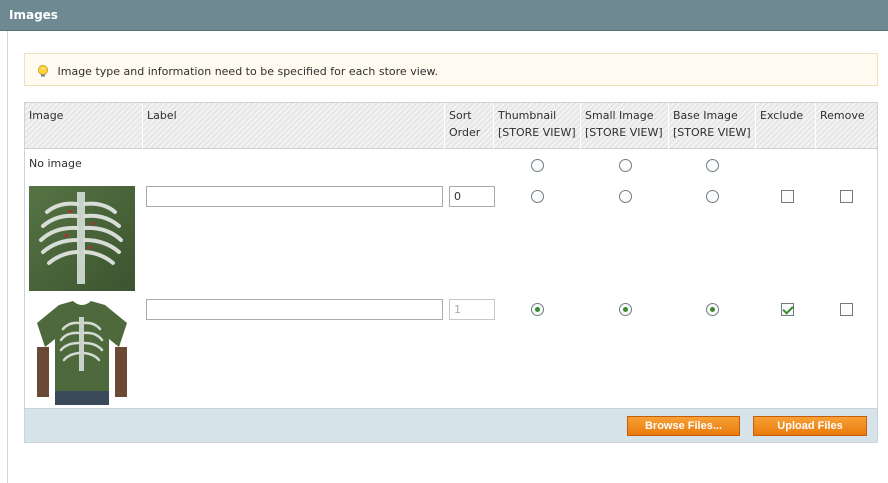 The height and width of the screenshot is (483, 888). What do you see at coordinates (294, 126) in the screenshot?
I see `col-header-label: Label` at bounding box center [294, 126].